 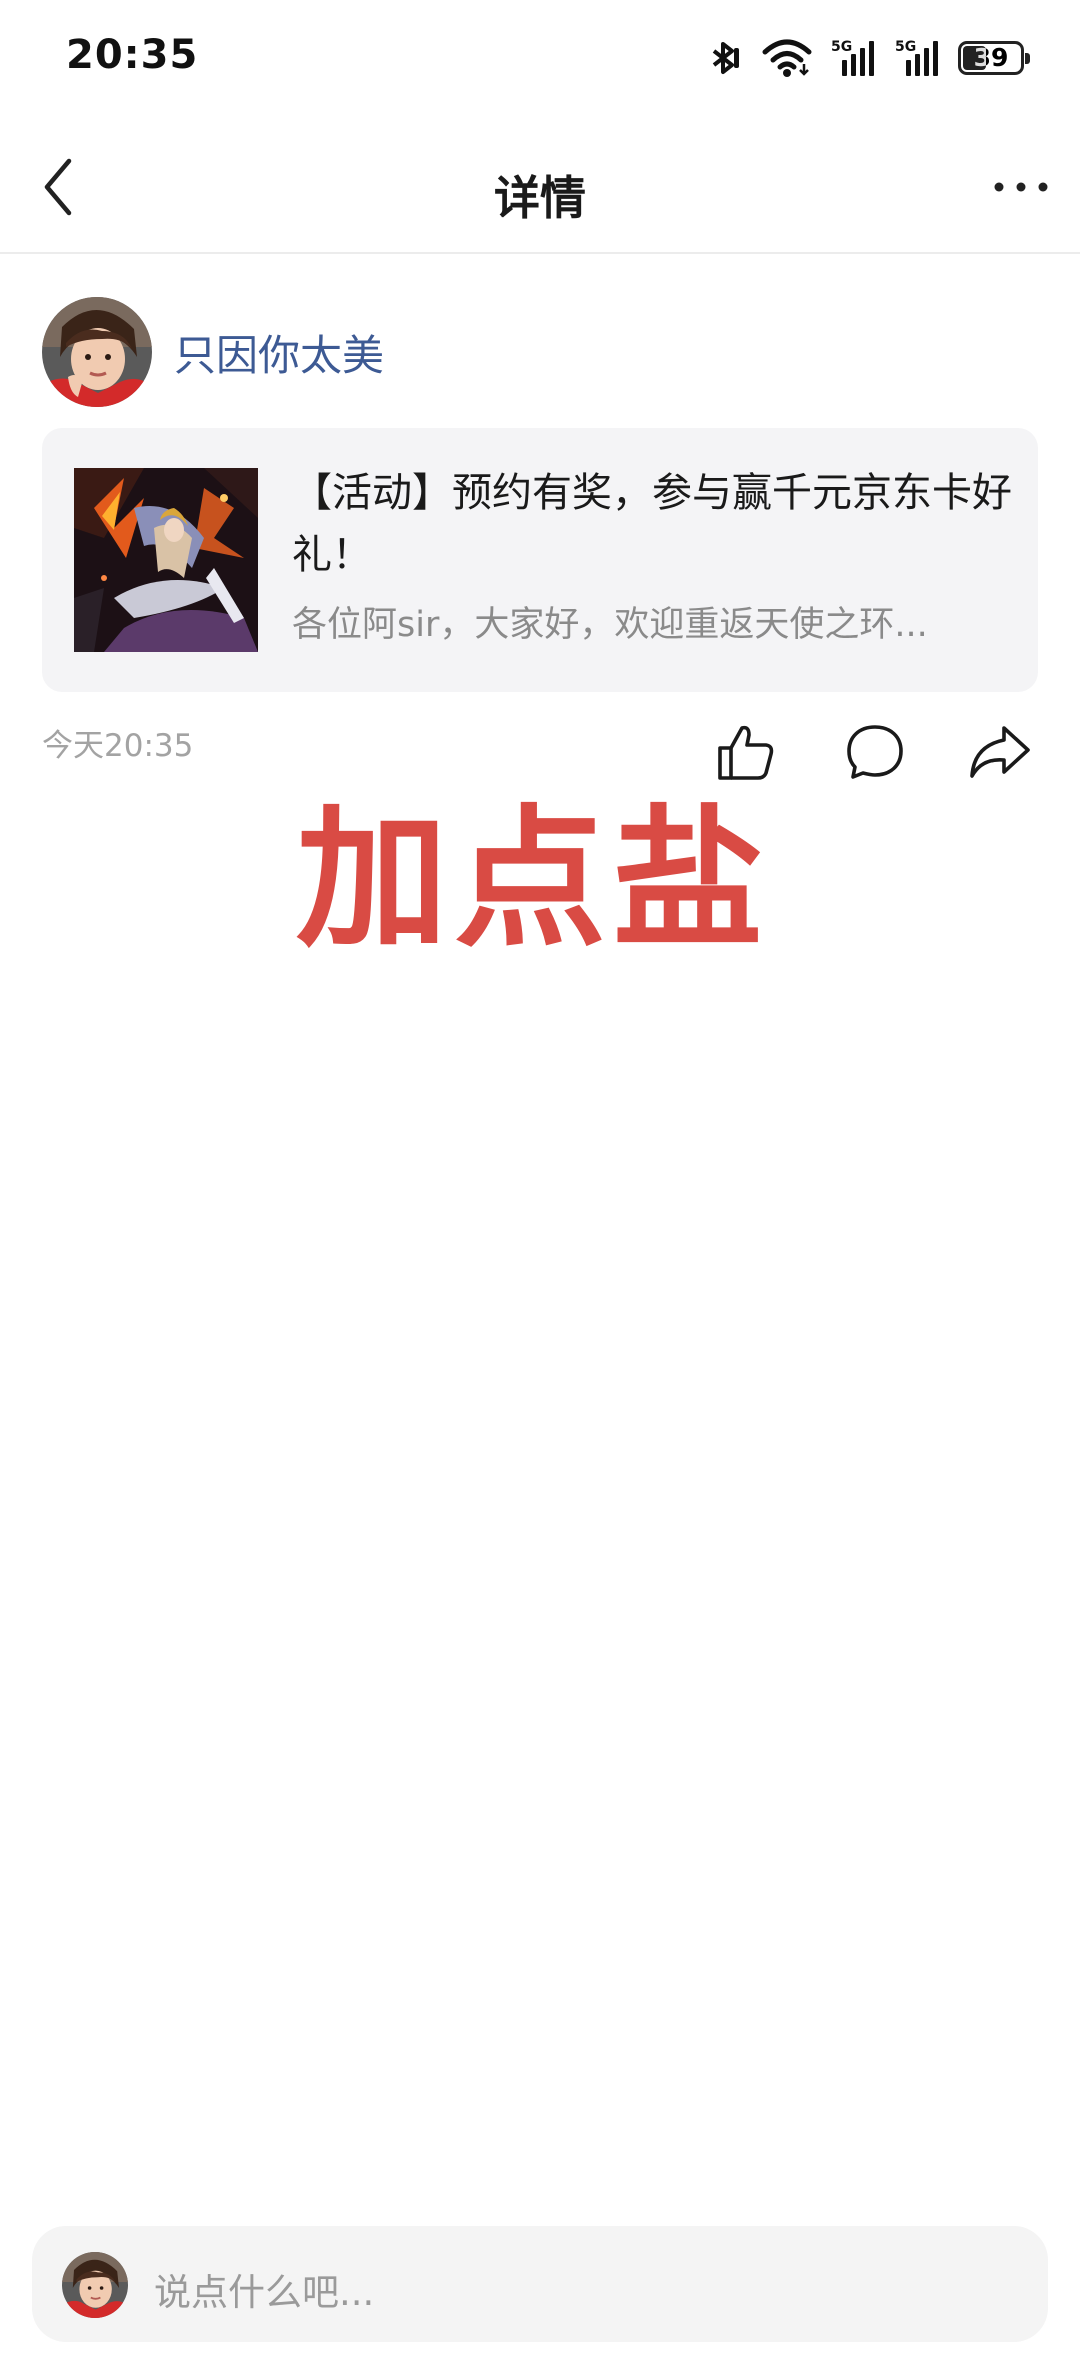 I want to click on page-title: 详情, so click(x=540, y=198).